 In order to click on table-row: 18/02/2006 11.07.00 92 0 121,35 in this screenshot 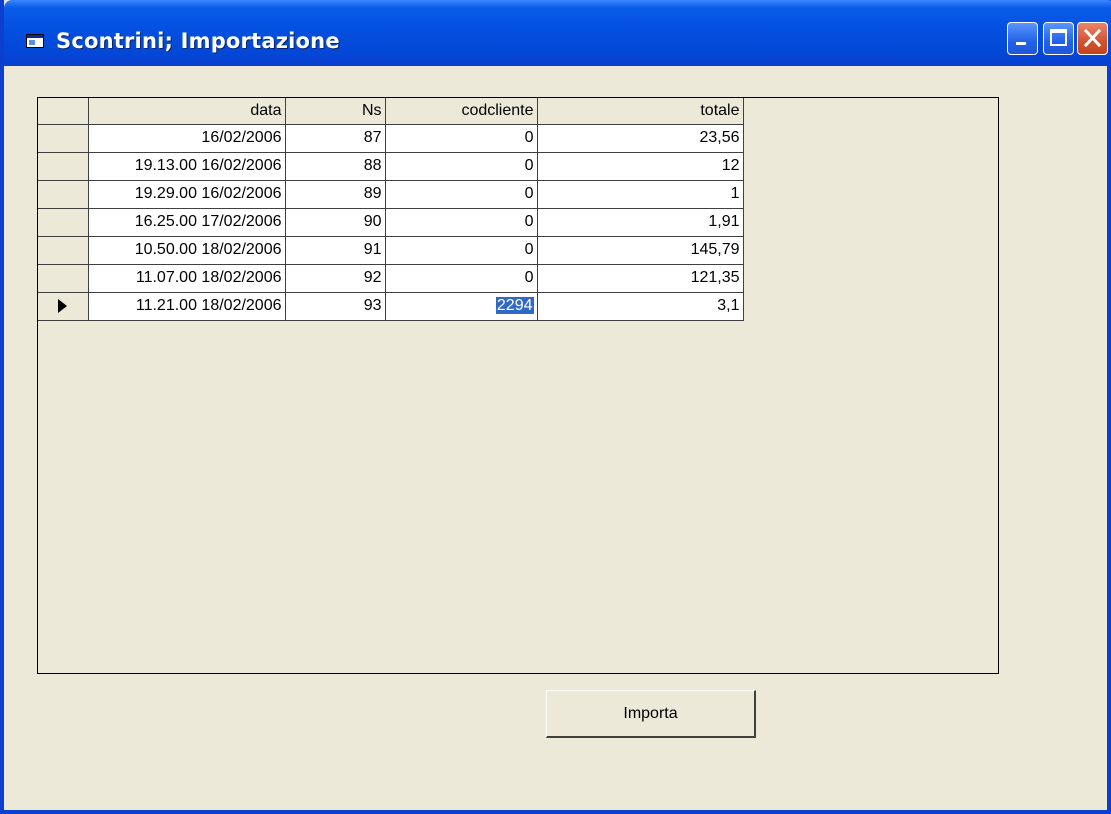, I will do `click(391, 278)`.